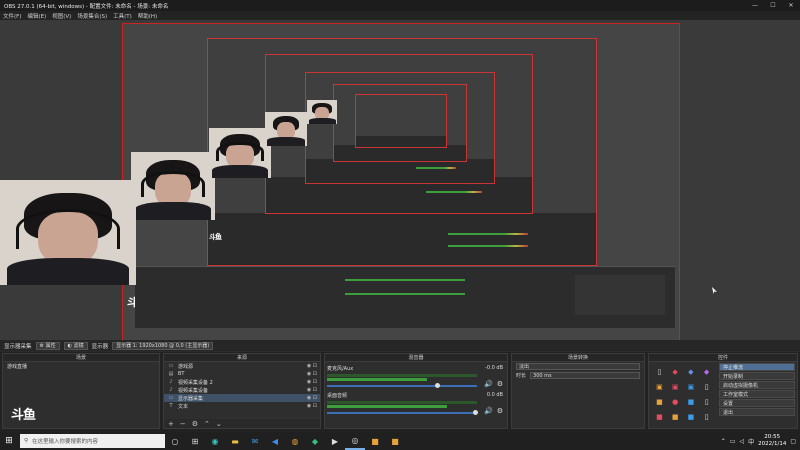  What do you see at coordinates (355, 441) in the screenshot?
I see `obs-icon: ◎` at bounding box center [355, 441].